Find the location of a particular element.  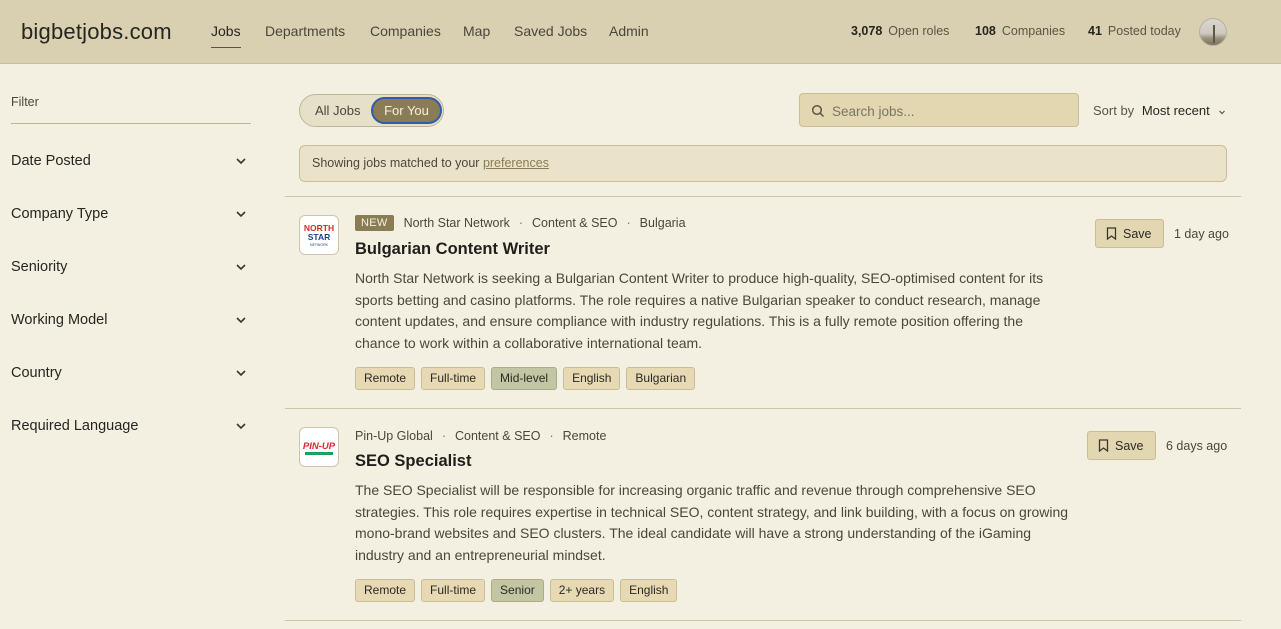

filter-seniority: Seniority is located at coordinates (131, 270).